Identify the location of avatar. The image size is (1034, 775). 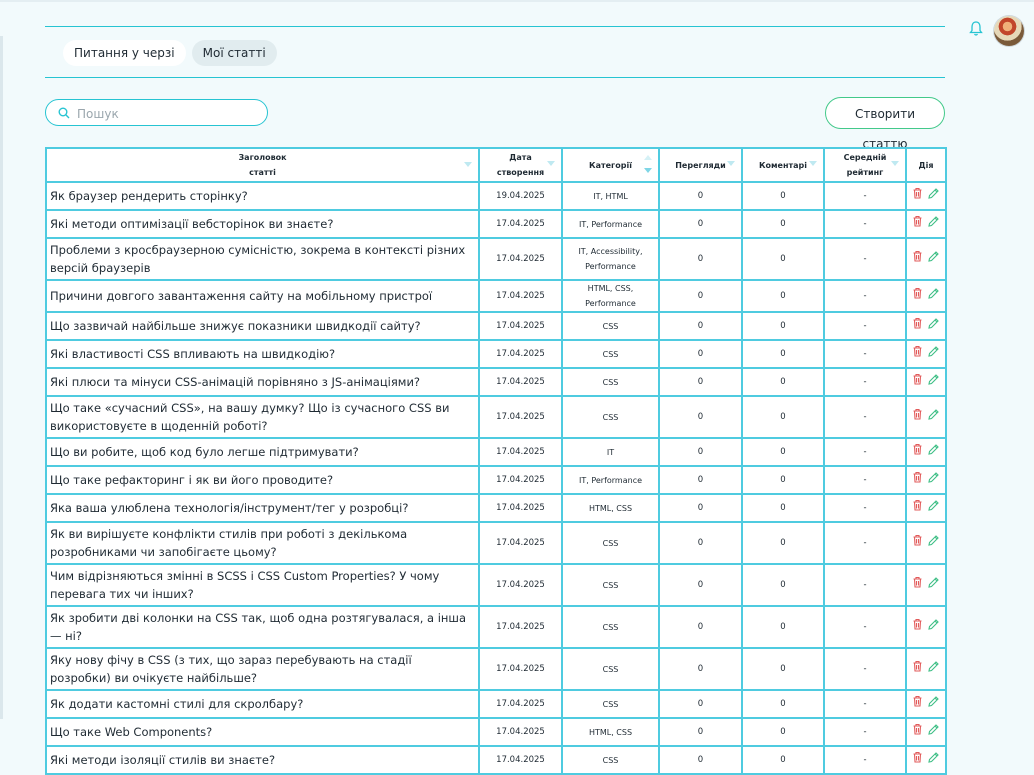
(1009, 31).